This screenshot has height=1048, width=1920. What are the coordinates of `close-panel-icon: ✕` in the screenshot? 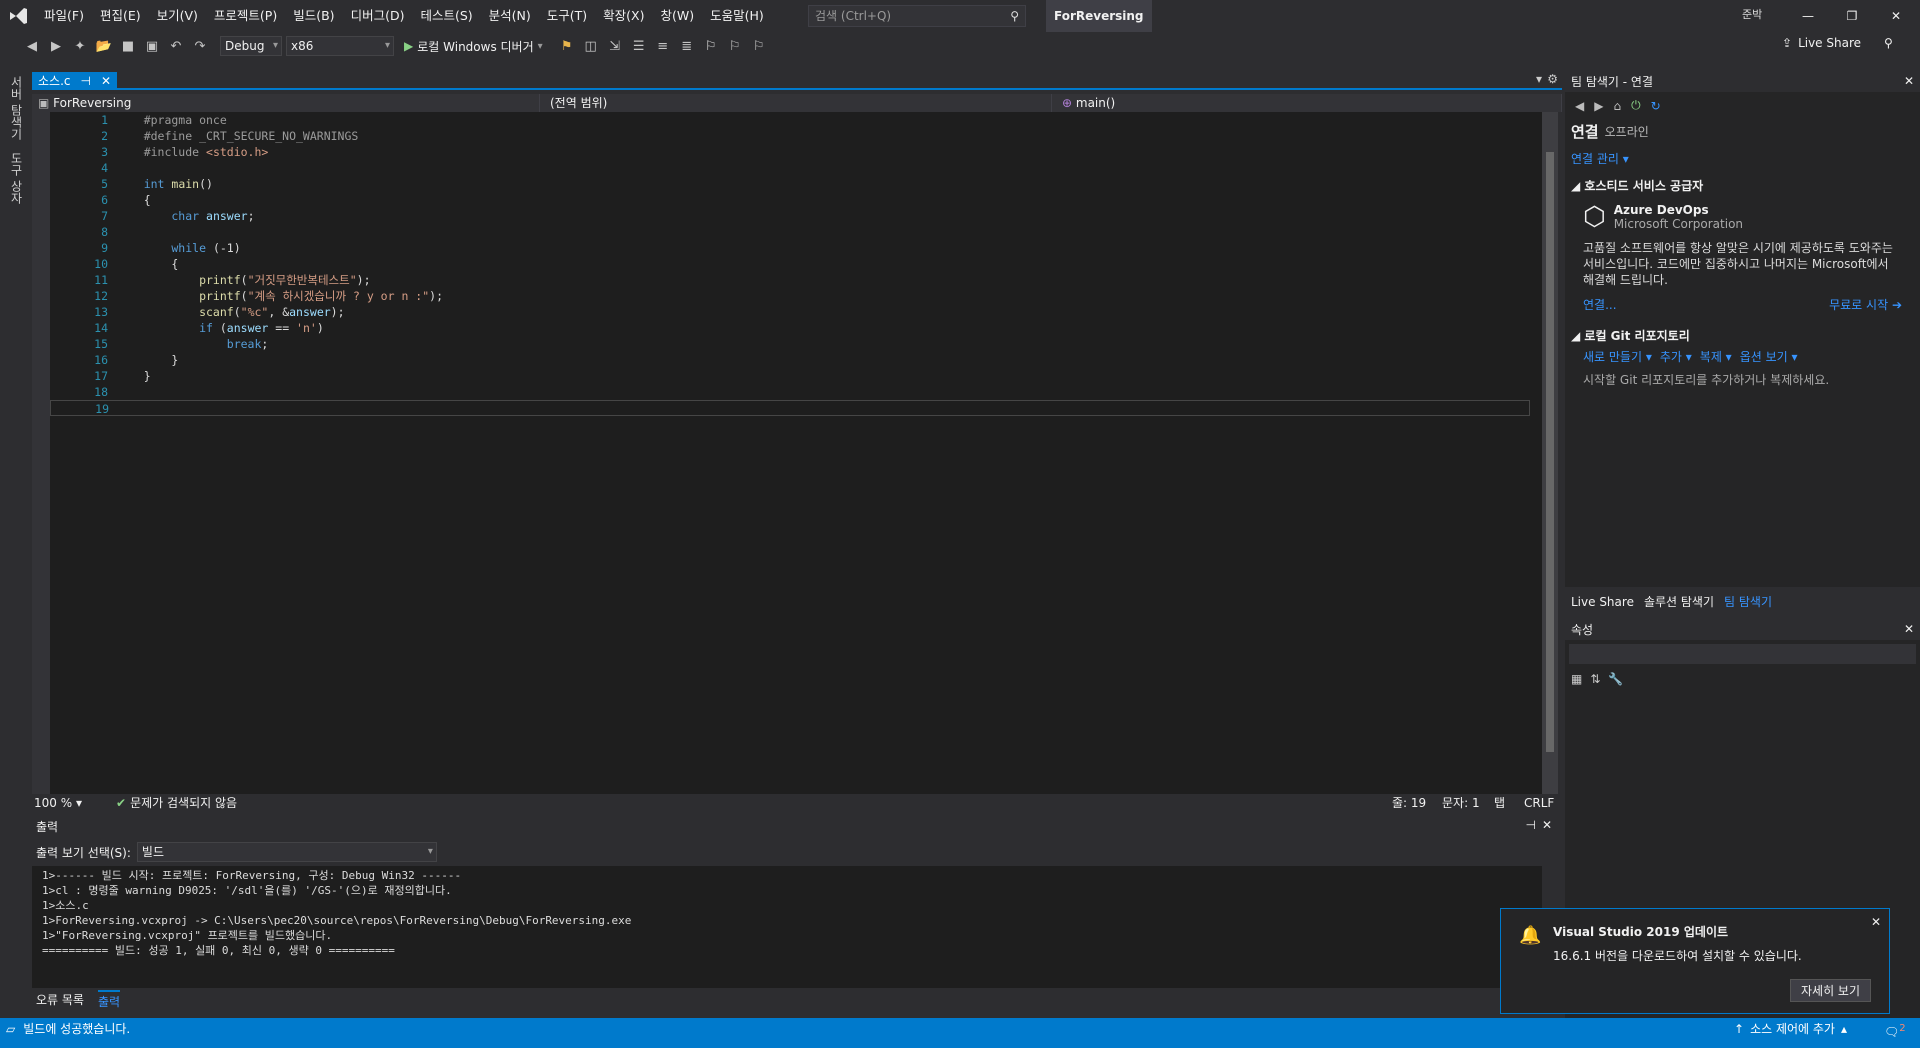 It's located at (1547, 825).